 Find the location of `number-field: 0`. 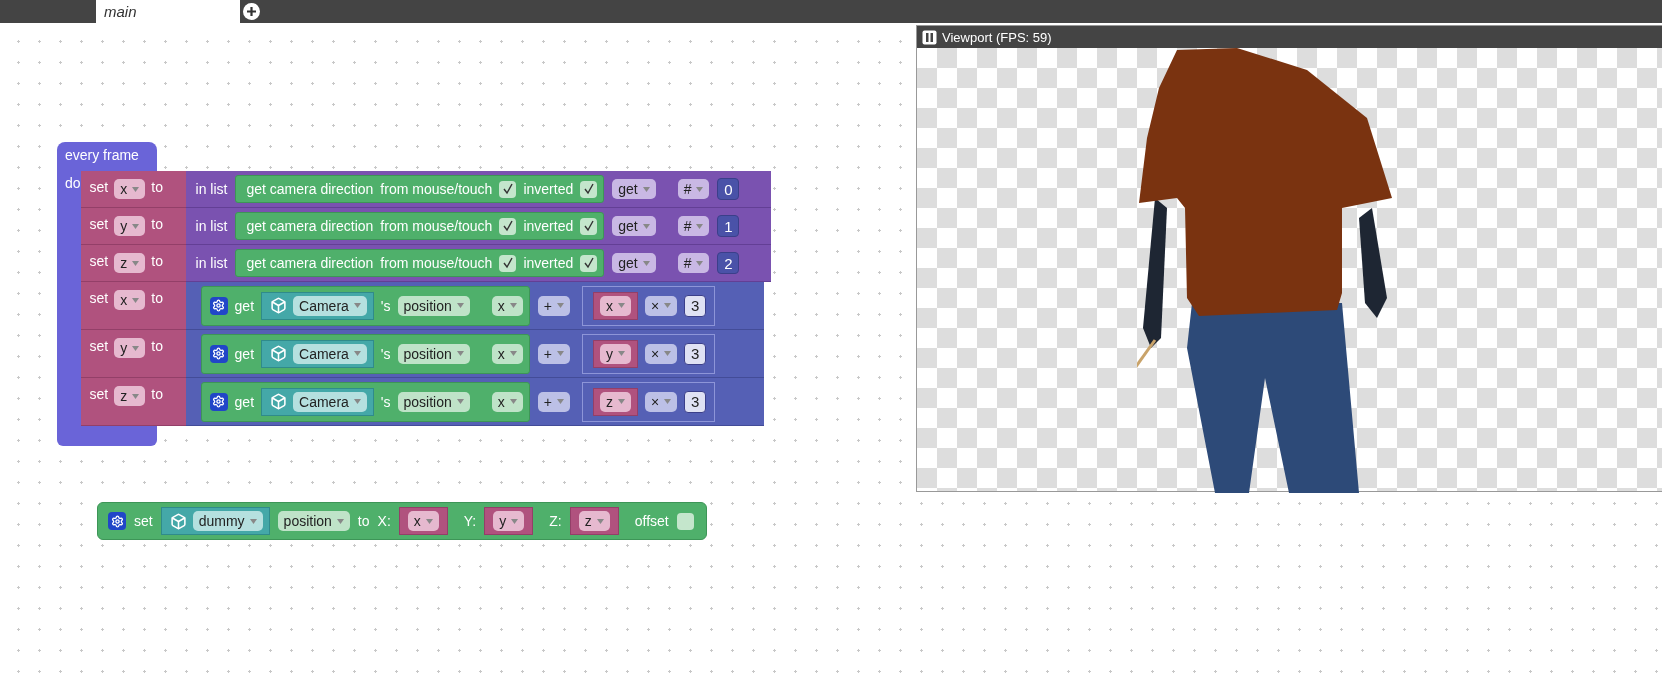

number-field: 0 is located at coordinates (728, 189).